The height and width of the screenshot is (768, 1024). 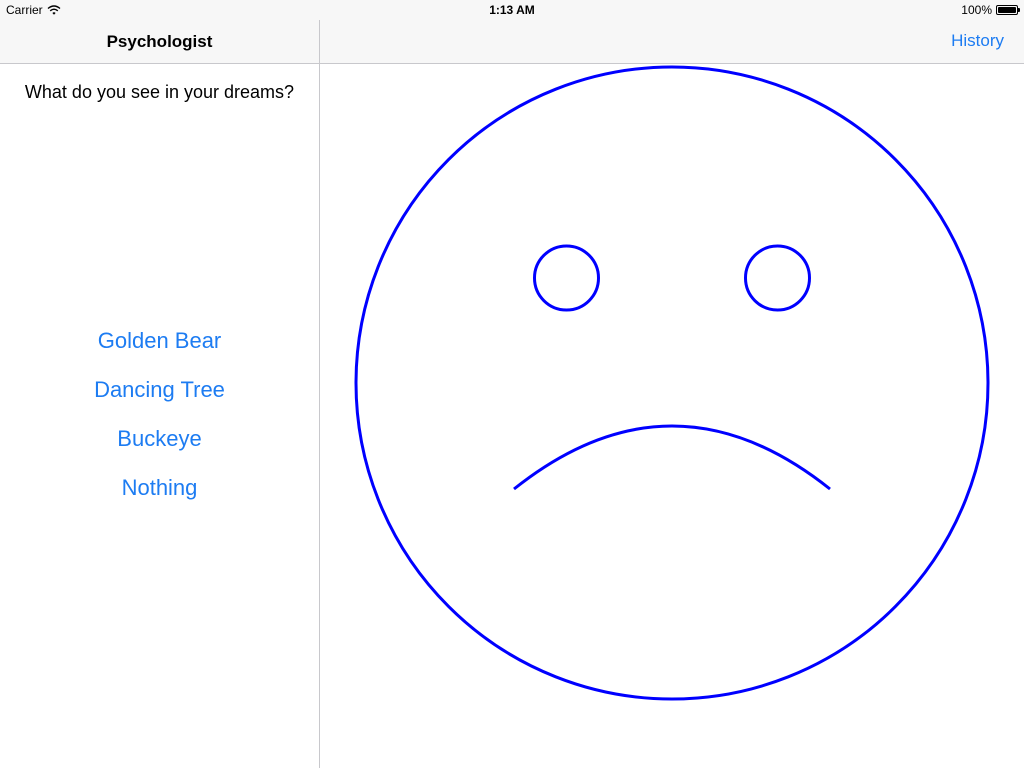 I want to click on status-battery-group: 100%, so click(x=990, y=10).